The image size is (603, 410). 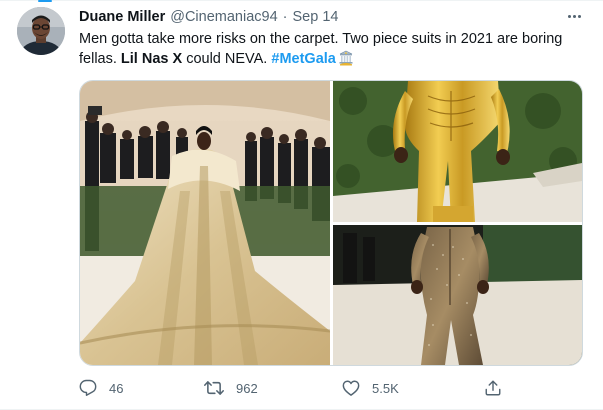 I want to click on tweet-actions: 46 962 5.5K, so click(x=331, y=388).